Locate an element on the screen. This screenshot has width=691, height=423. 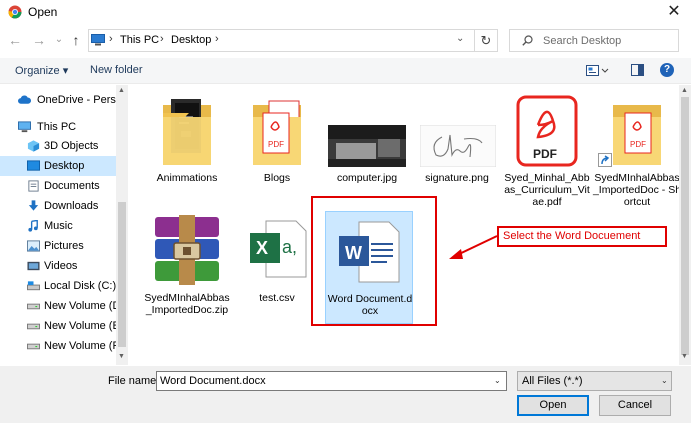
file-name-input: Word Document.docx is located at coordinates (331, 381).